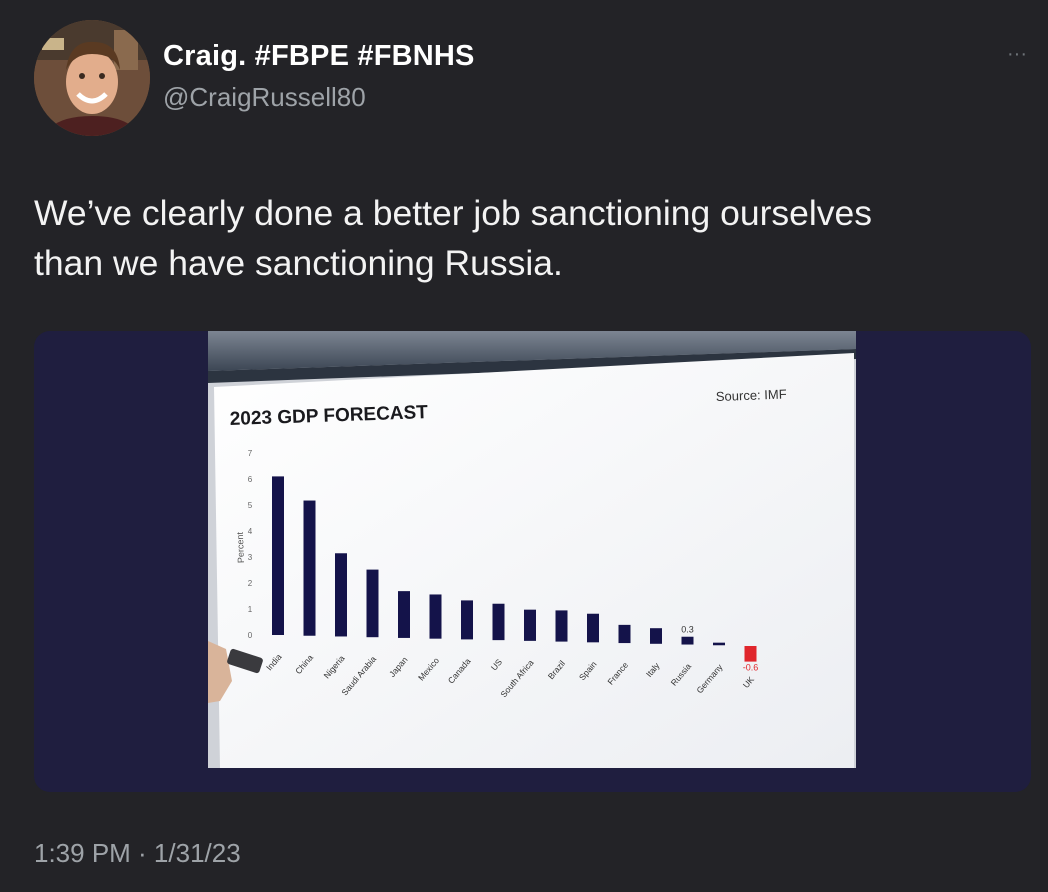  What do you see at coordinates (278, 555) in the screenshot?
I see `bar-india` at bounding box center [278, 555].